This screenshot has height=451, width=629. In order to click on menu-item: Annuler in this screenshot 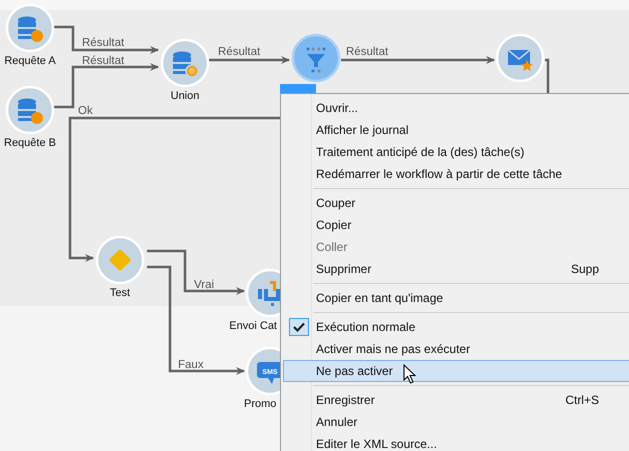, I will do `click(456, 422)`.